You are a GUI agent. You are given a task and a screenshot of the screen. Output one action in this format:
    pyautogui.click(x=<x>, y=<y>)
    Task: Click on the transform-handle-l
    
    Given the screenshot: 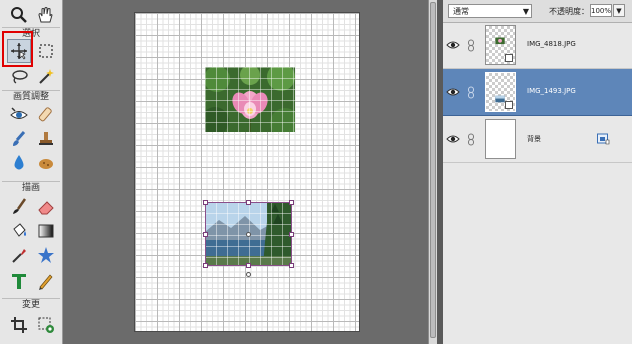 What is the action you would take?
    pyautogui.click(x=205, y=234)
    